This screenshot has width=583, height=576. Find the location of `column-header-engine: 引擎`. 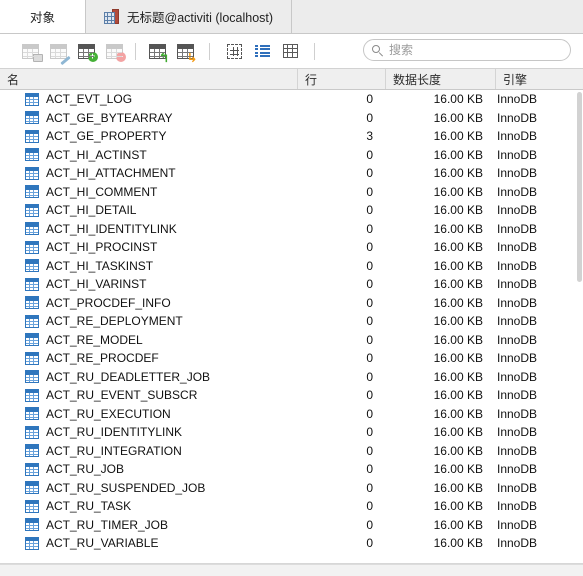

column-header-engine: 引擎 is located at coordinates (539, 79).